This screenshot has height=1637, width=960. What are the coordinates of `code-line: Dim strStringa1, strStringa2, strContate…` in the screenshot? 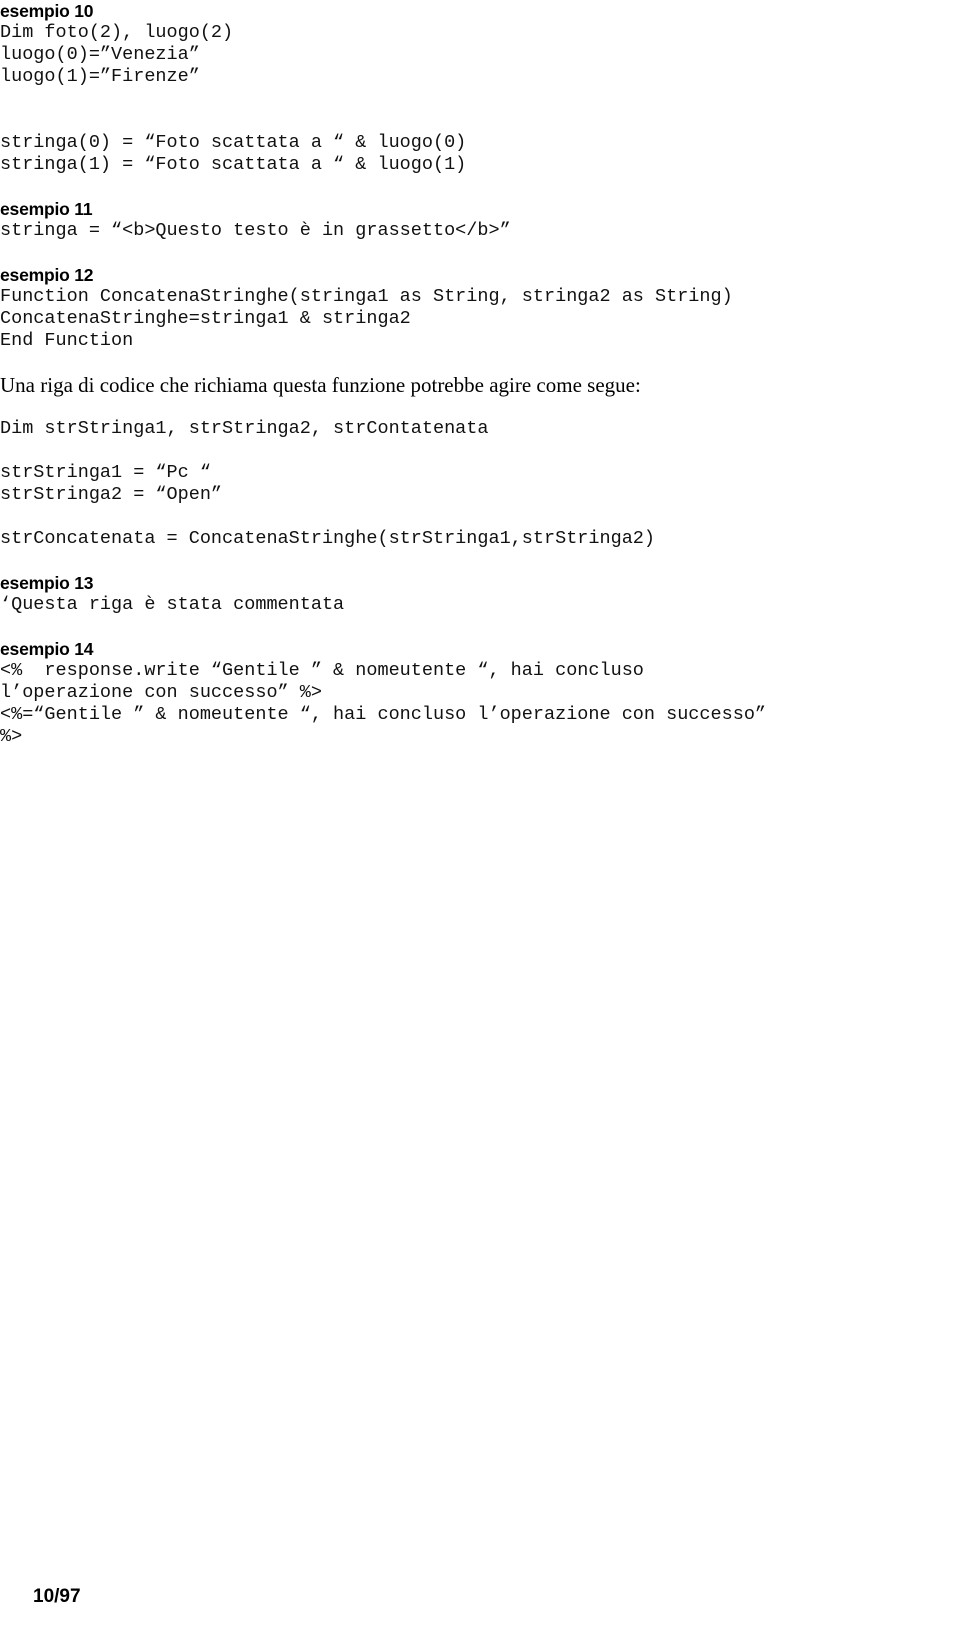 It's located at (244, 428).